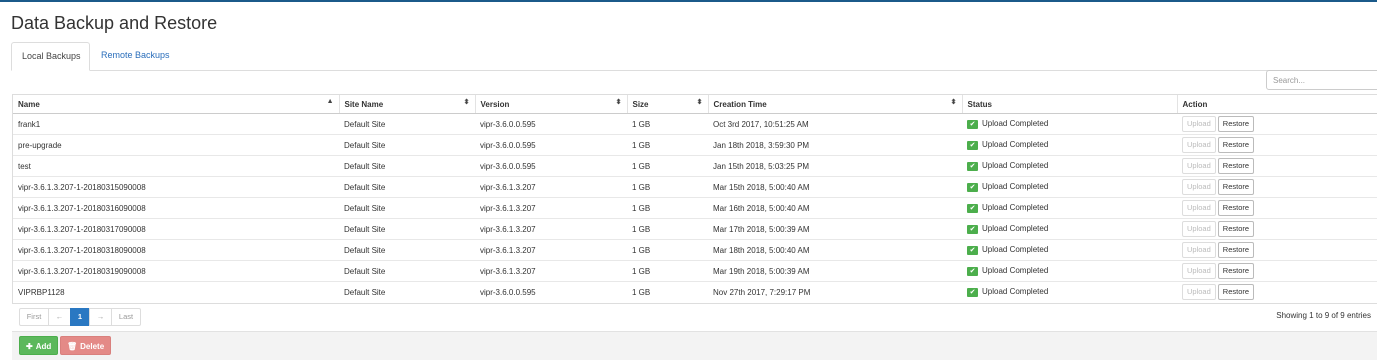 The height and width of the screenshot is (362, 1377). What do you see at coordinates (551, 104) in the screenshot?
I see `column-header-version: Version ⬍` at bounding box center [551, 104].